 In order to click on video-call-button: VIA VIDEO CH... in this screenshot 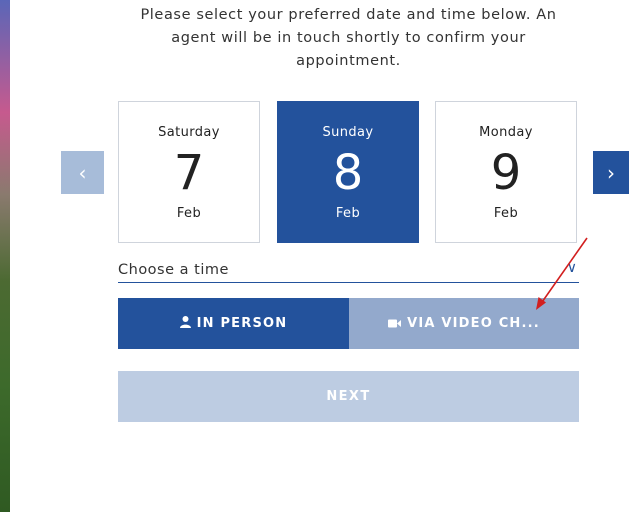, I will do `click(464, 323)`.